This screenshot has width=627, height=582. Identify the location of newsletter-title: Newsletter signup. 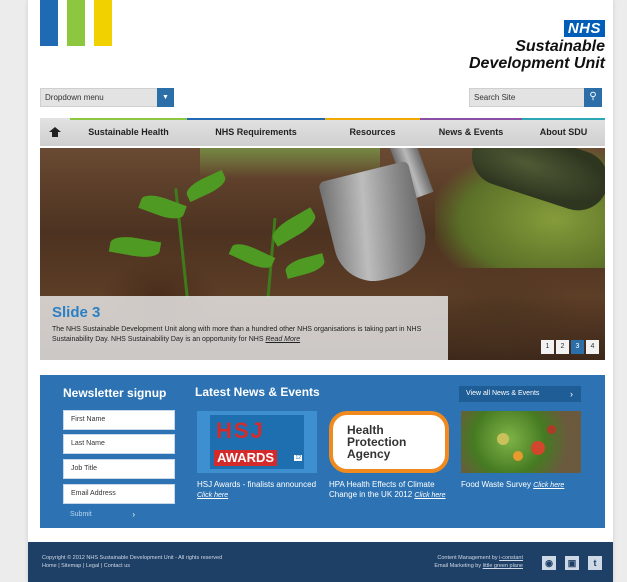
(115, 393).